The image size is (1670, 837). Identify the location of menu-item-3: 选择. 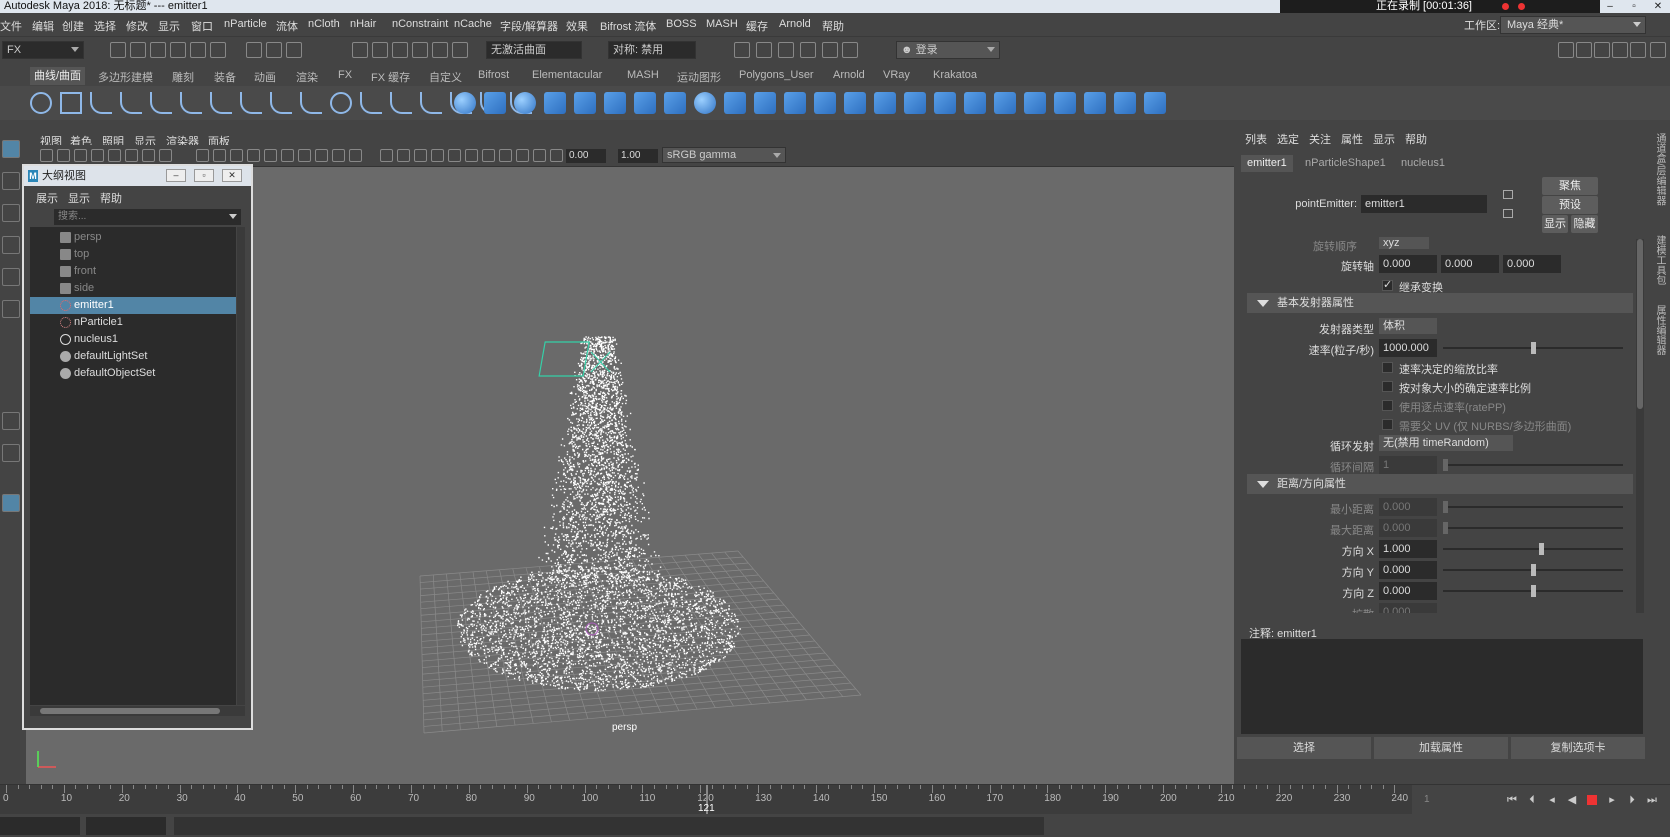
(105, 26).